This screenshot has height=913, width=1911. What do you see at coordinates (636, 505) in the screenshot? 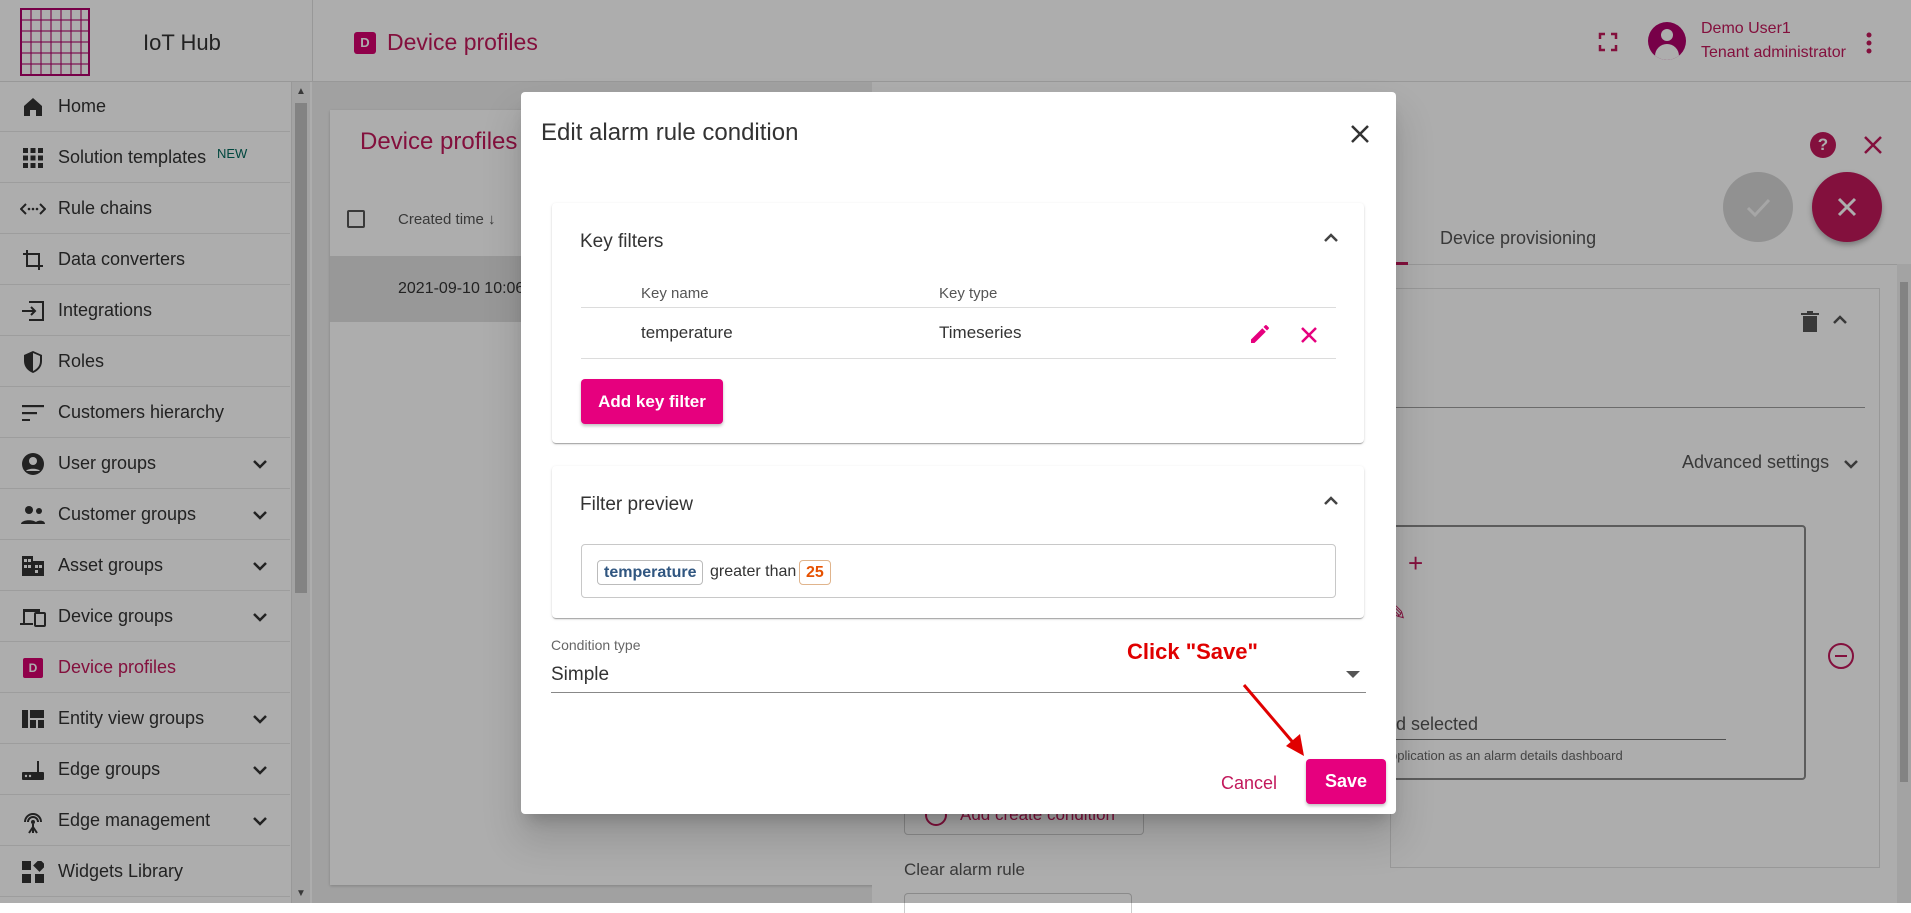
I see `filter-preview-title: Filter preview` at bounding box center [636, 505].